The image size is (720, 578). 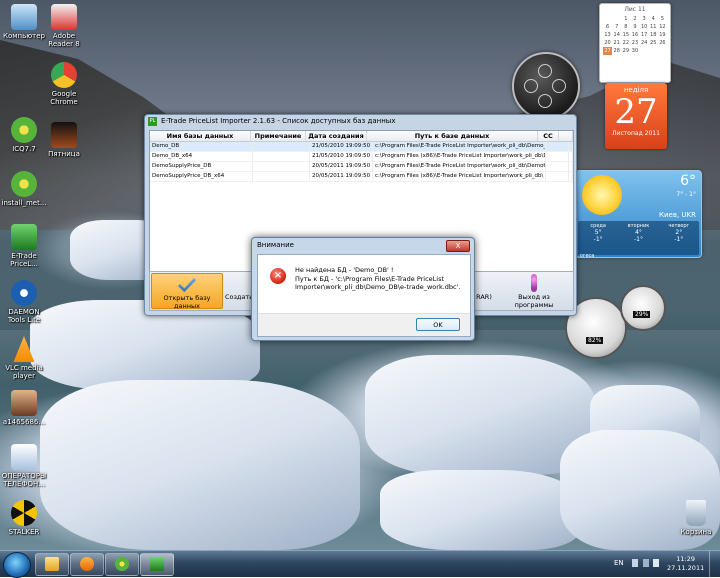 I want to click on calendar-month-label: Лис 11, so click(x=635, y=9).